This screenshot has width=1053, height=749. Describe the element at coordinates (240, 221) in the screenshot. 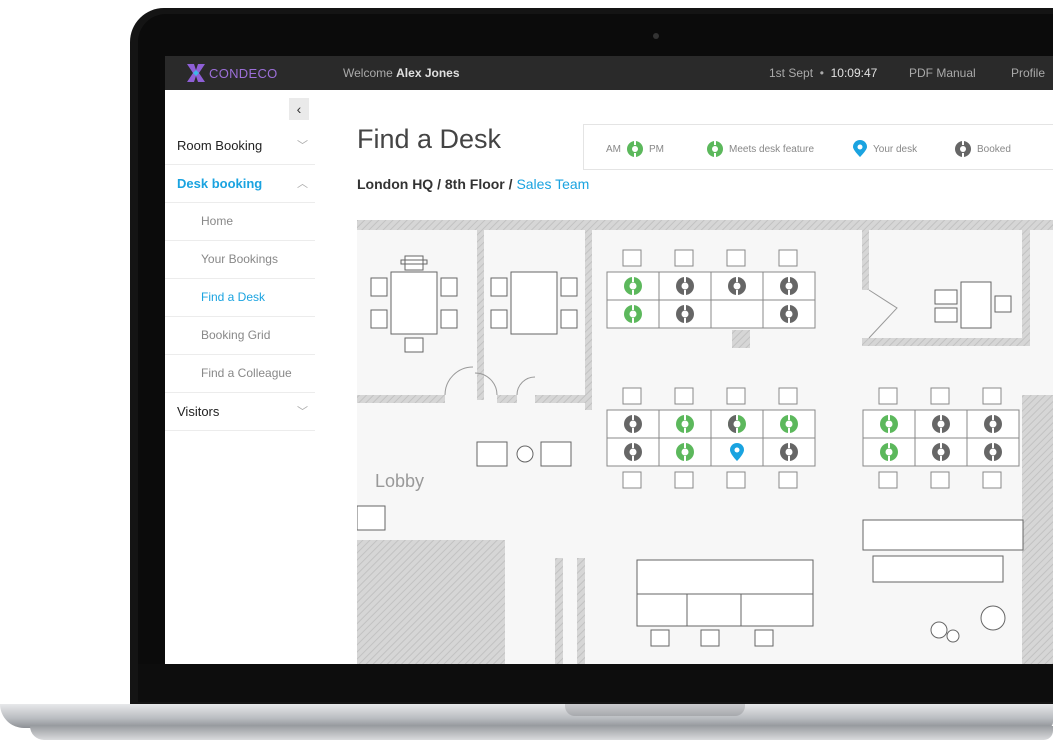

I see `sidebar-subitem-home: Home` at that location.